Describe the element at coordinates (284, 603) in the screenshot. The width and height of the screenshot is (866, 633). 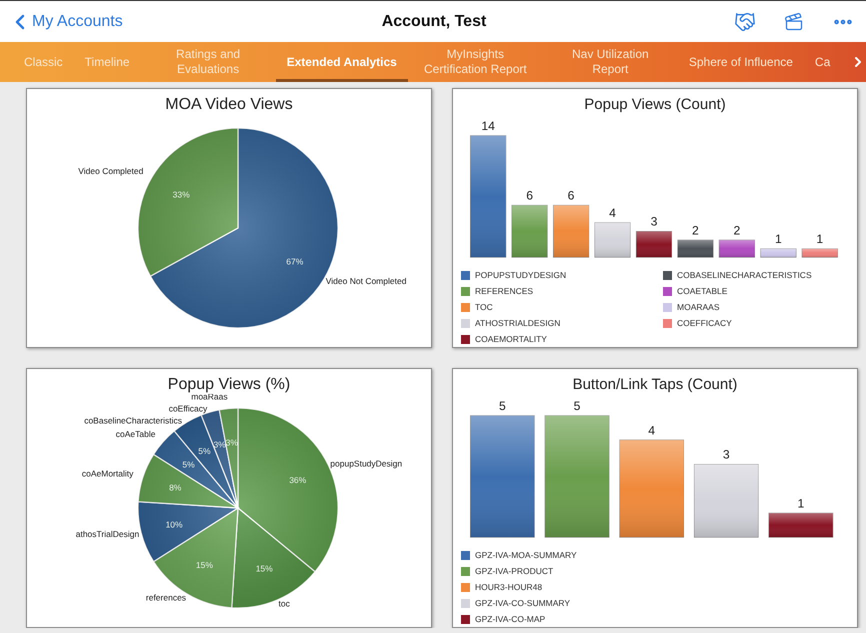
I see `slice-label: toc` at that location.